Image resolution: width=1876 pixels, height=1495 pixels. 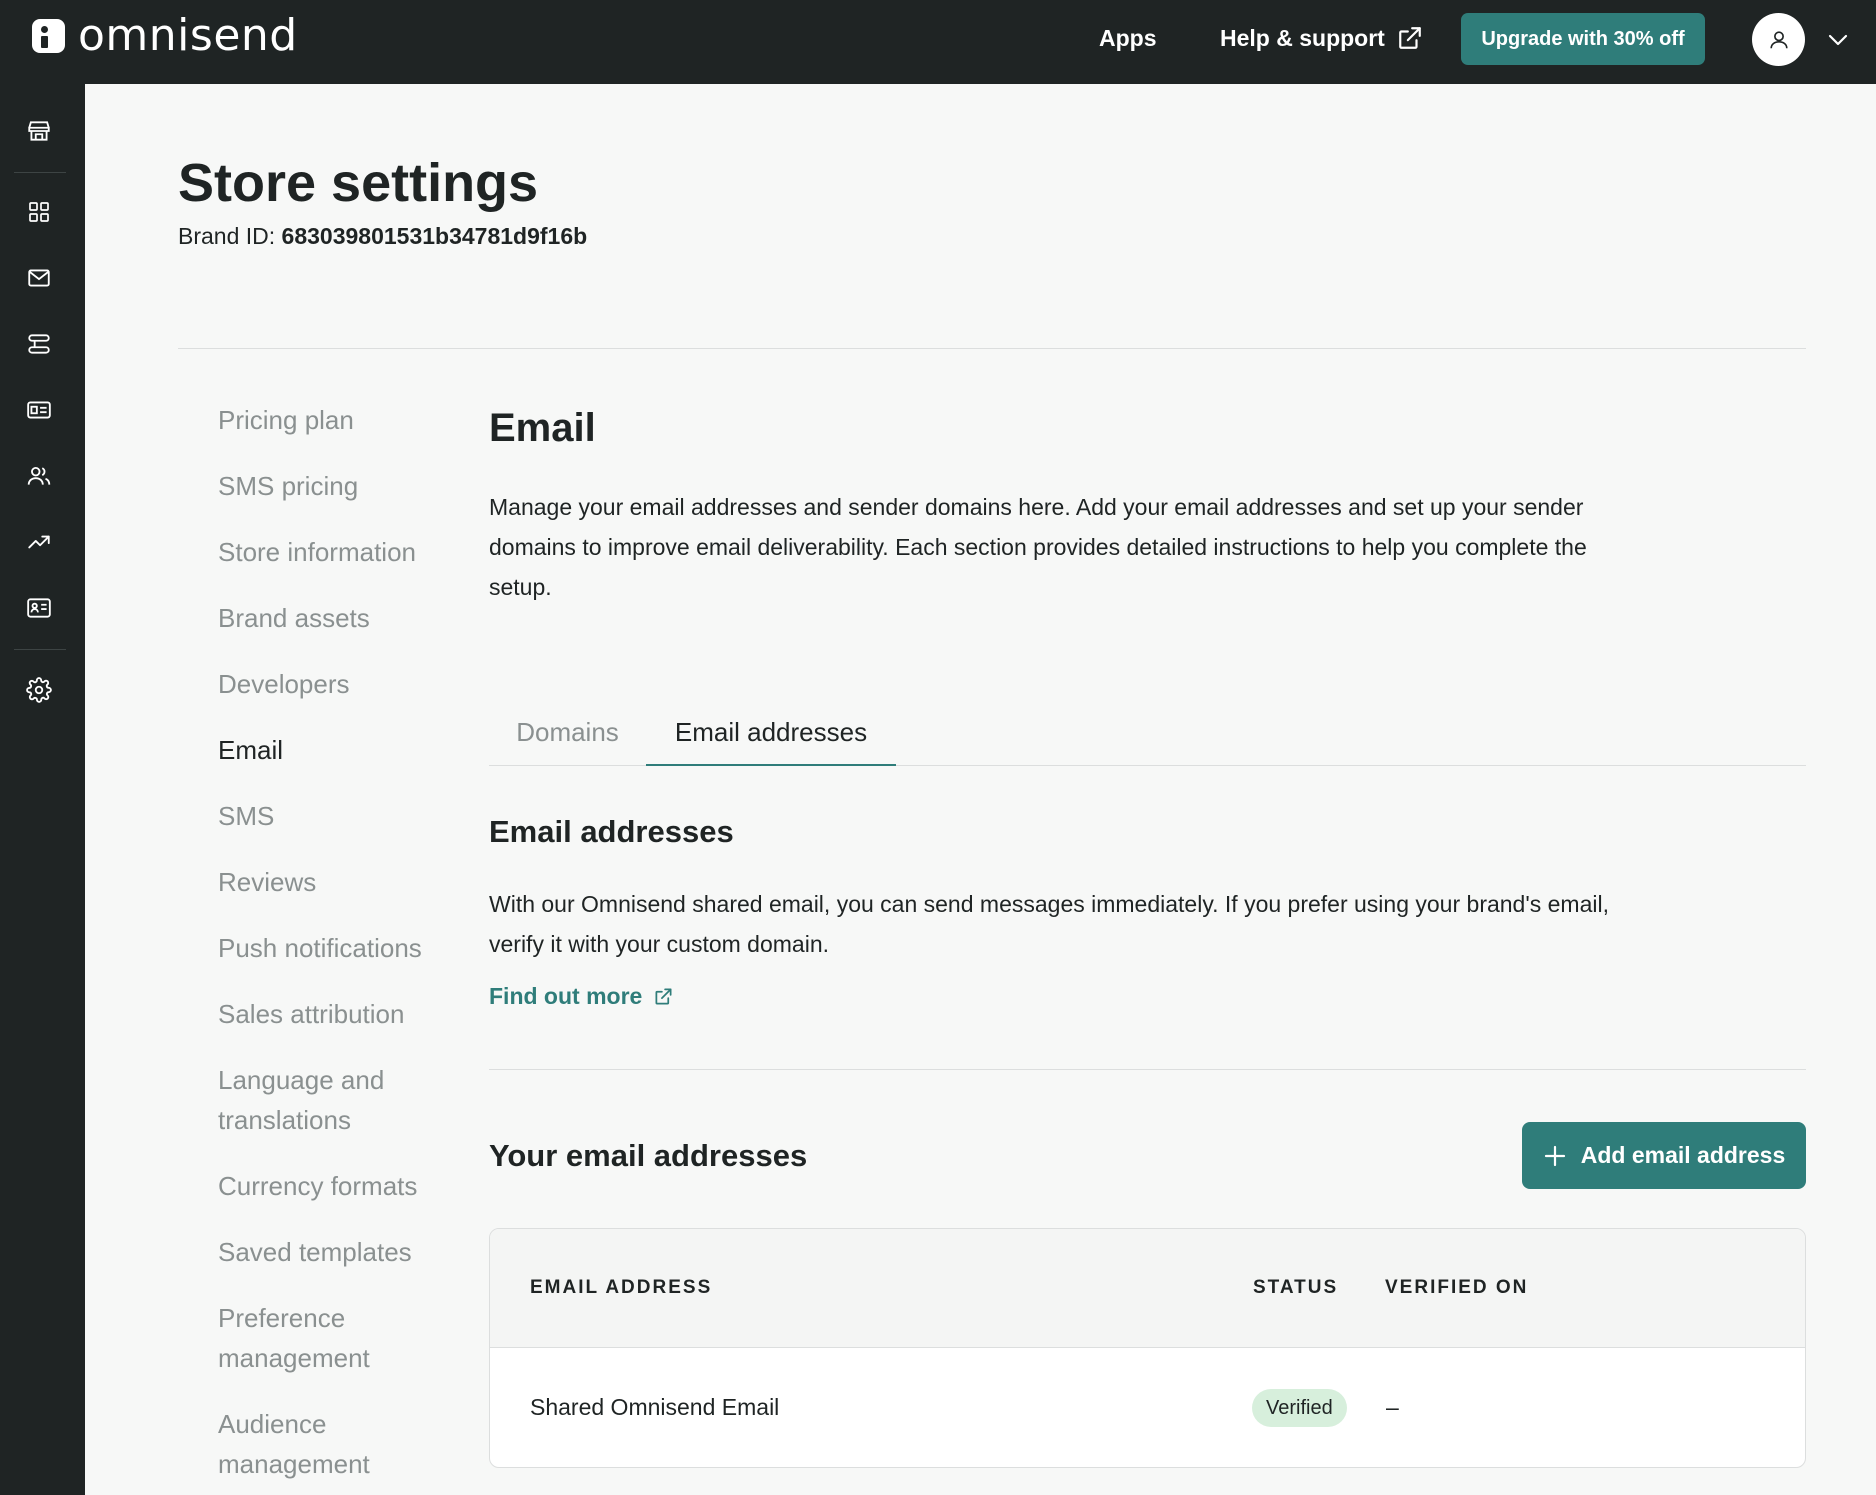 What do you see at coordinates (1299, 1408) in the screenshot?
I see `status-badge: Verified` at bounding box center [1299, 1408].